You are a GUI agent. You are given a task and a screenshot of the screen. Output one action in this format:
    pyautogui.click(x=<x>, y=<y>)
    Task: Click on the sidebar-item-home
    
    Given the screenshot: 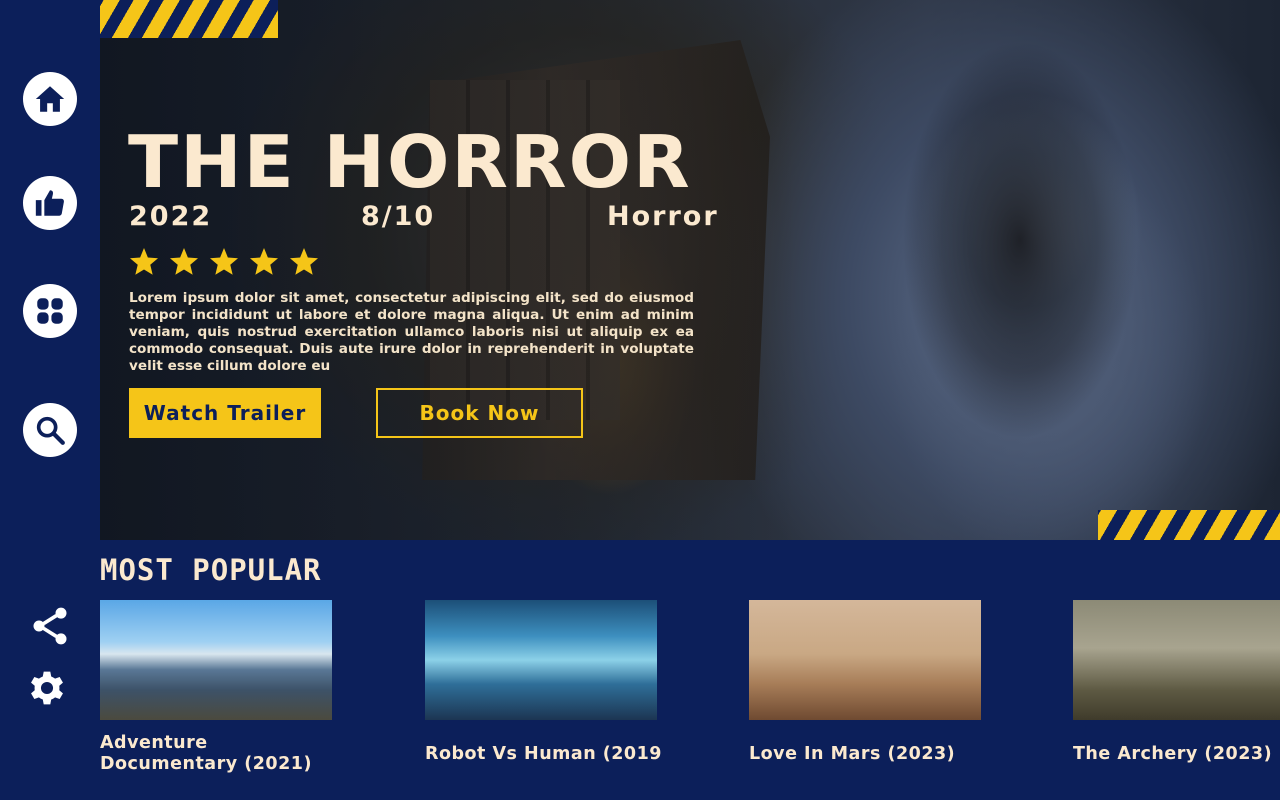 What is the action you would take?
    pyautogui.click(x=50, y=99)
    